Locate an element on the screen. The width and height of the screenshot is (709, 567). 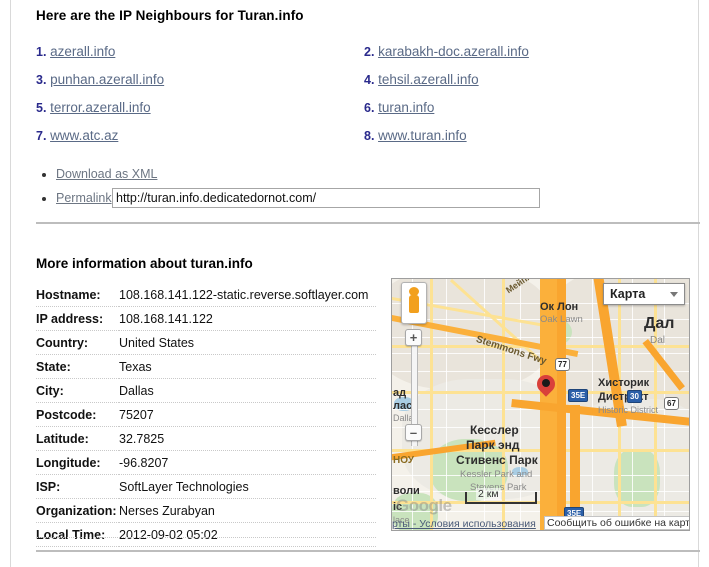
zoom-out-button: – is located at coordinates (413, 432).